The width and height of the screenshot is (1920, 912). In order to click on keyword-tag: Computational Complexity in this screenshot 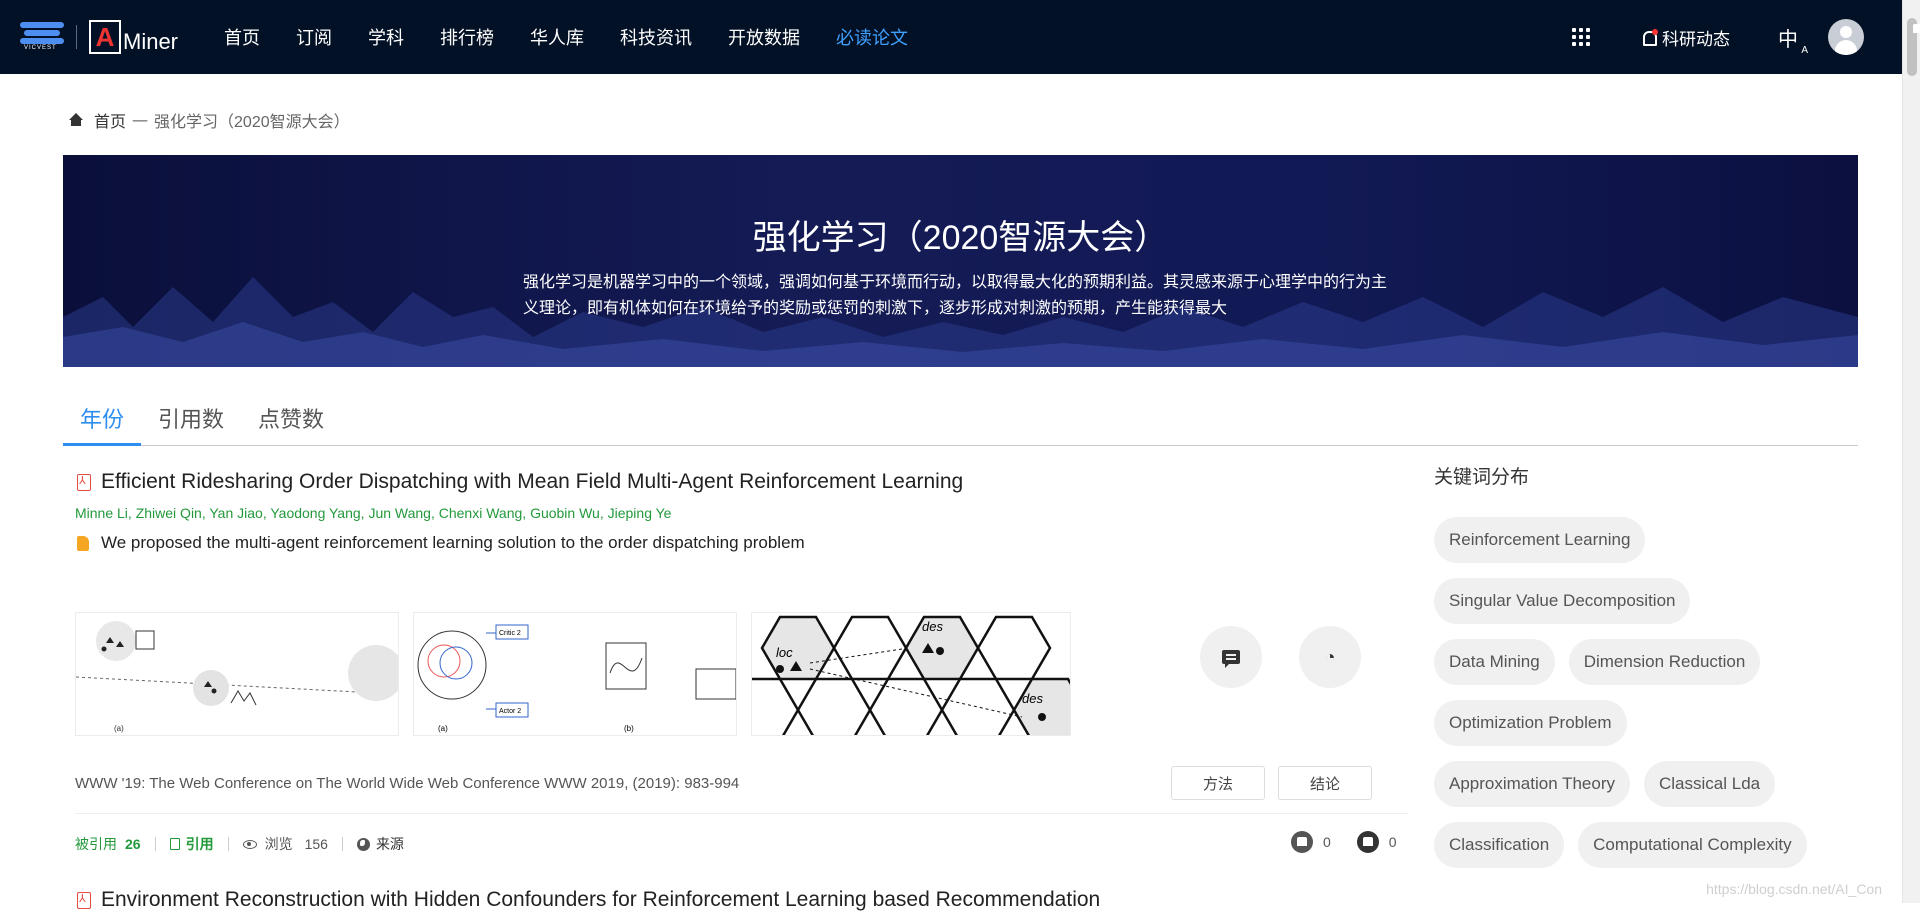, I will do `click(1692, 845)`.